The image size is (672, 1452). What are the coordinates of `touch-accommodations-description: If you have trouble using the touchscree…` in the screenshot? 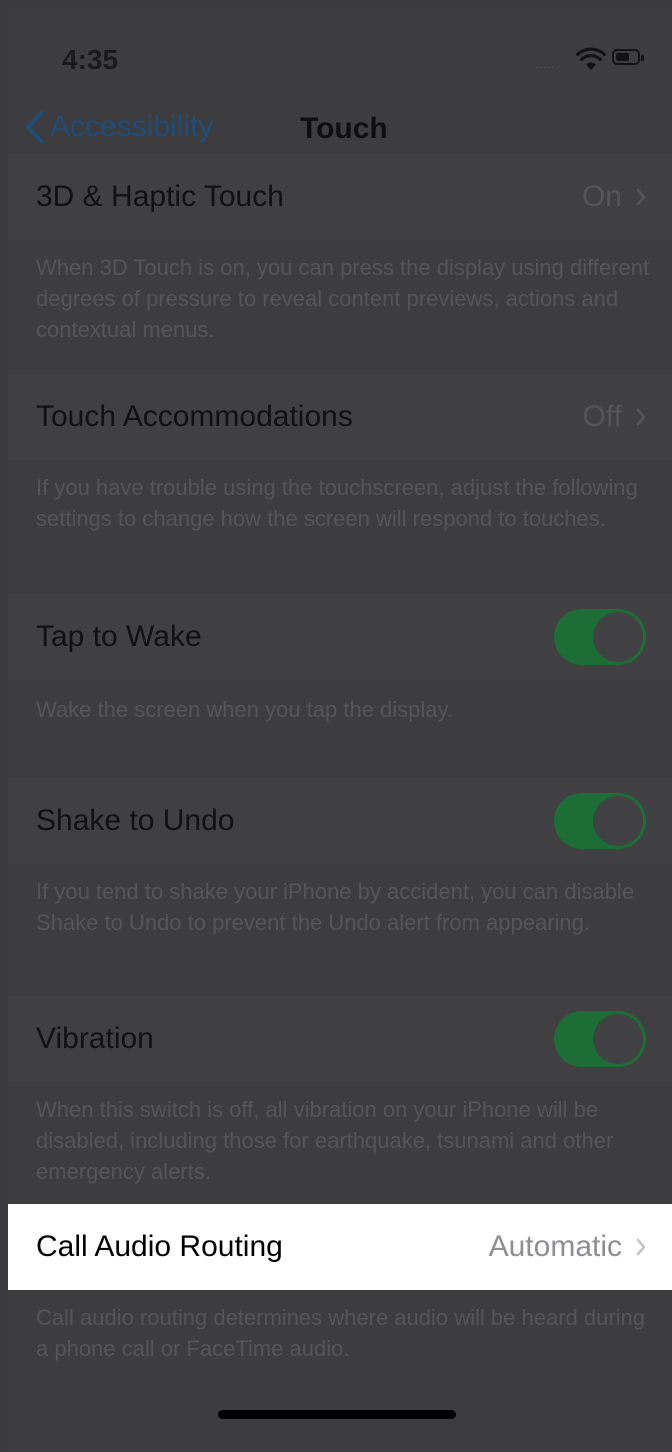 It's located at (337, 503).